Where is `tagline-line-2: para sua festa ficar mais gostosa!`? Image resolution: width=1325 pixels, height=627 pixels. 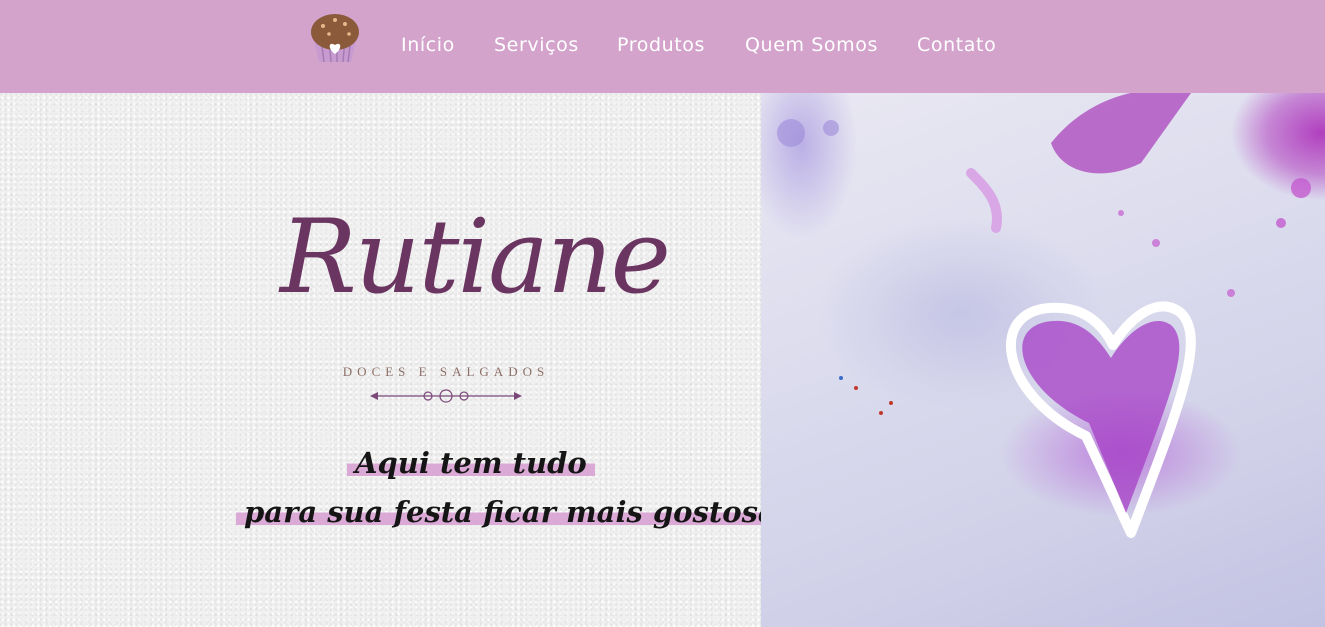
tagline-line-2: para sua festa ficar mais gostosa! is located at coordinates (517, 512).